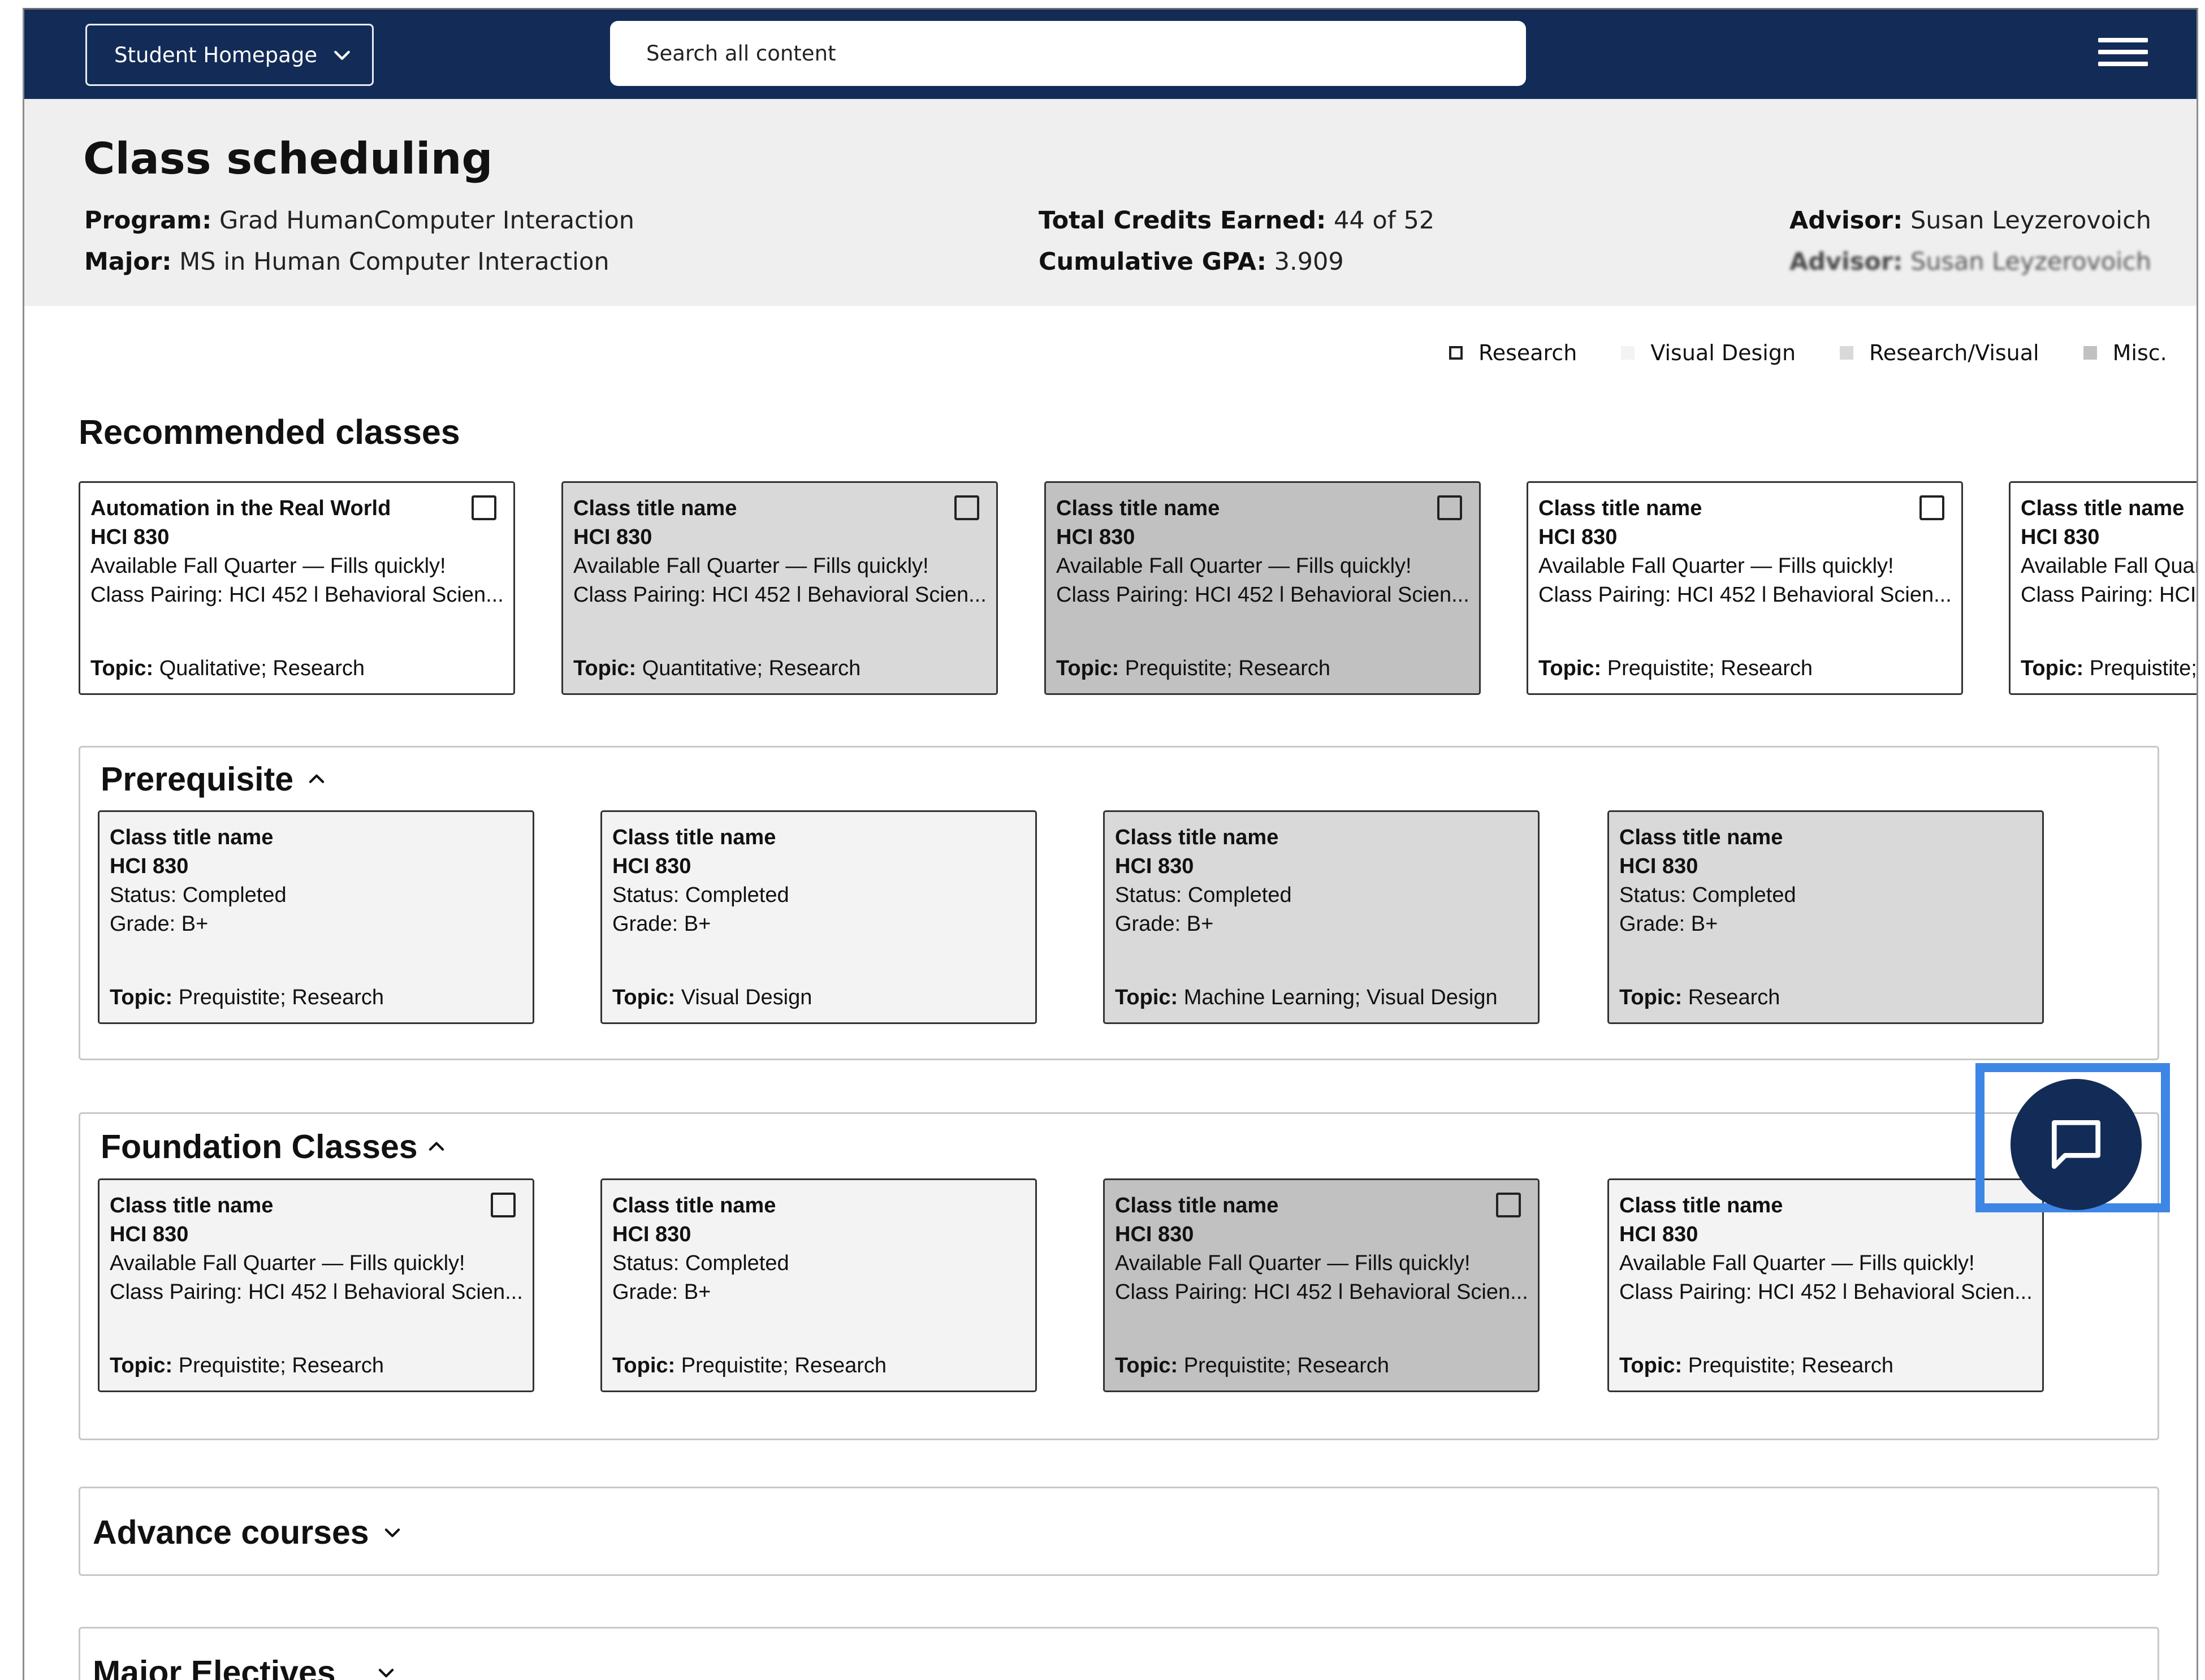 Image resolution: width=2205 pixels, height=1680 pixels. I want to click on search-placeholder: Search all content, so click(741, 53).